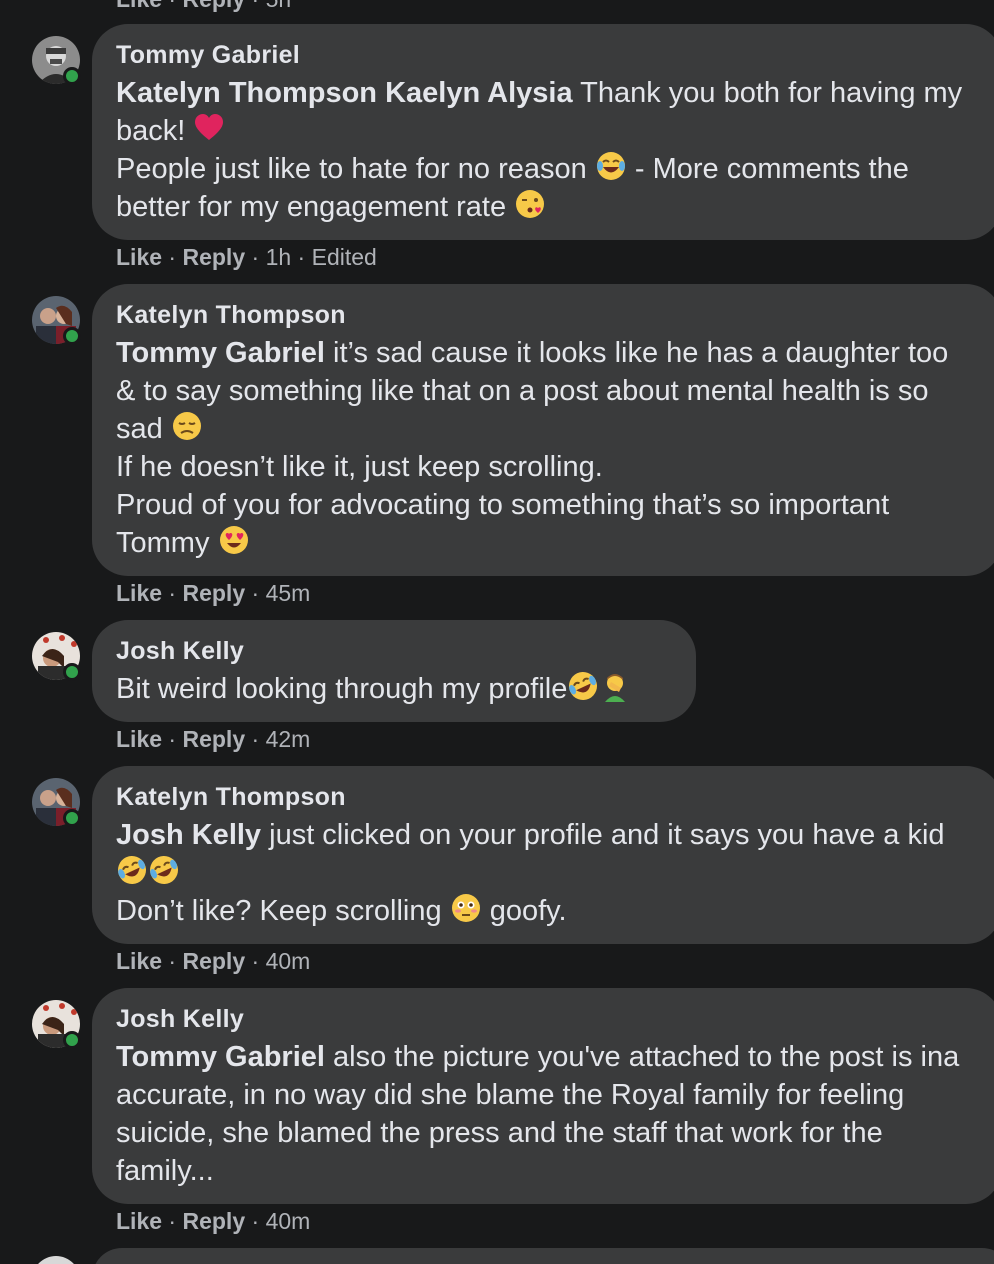  I want to click on flushed-face-icon, so click(465, 908).